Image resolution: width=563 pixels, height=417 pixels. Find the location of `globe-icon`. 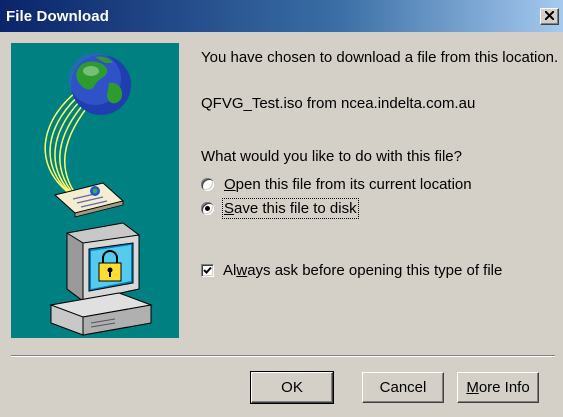

globe-icon is located at coordinates (100, 84).